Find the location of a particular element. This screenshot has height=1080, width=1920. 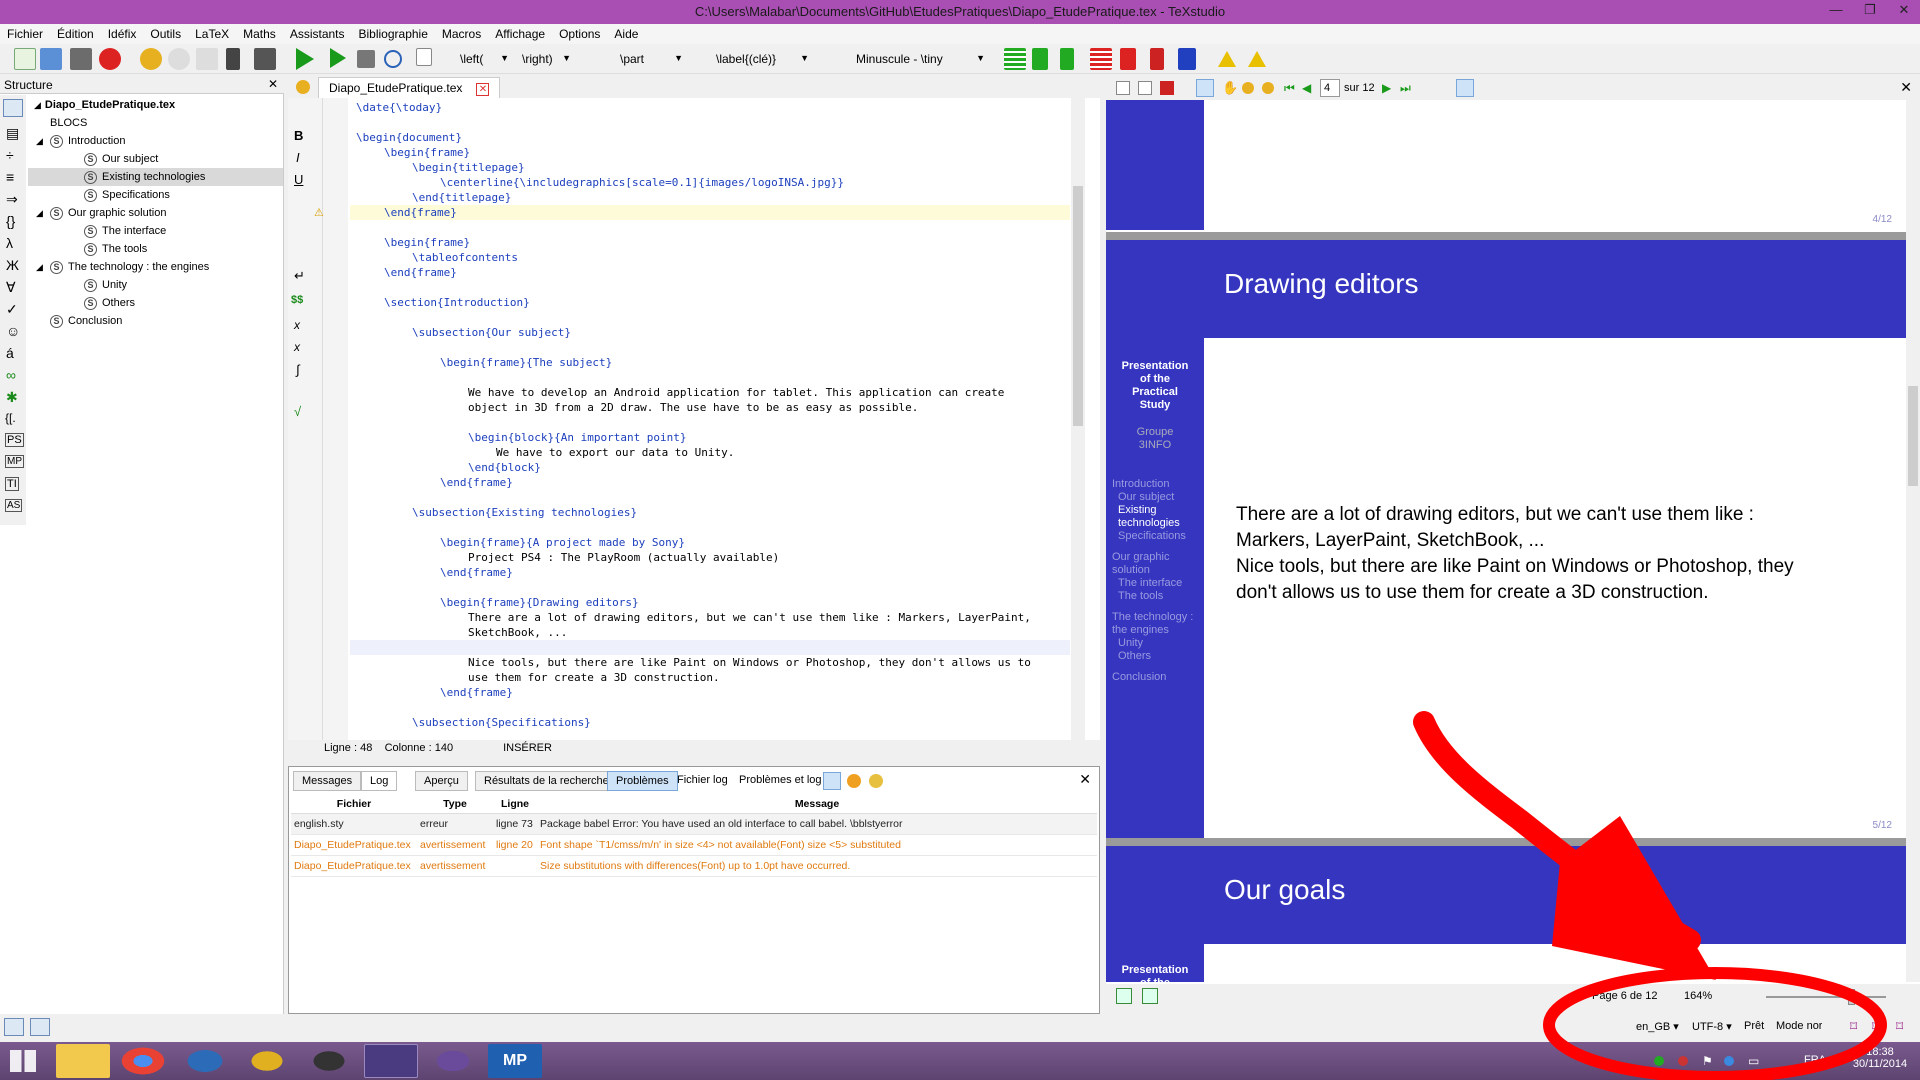

pdf-acrobat-icon is located at coordinates (1167, 88).